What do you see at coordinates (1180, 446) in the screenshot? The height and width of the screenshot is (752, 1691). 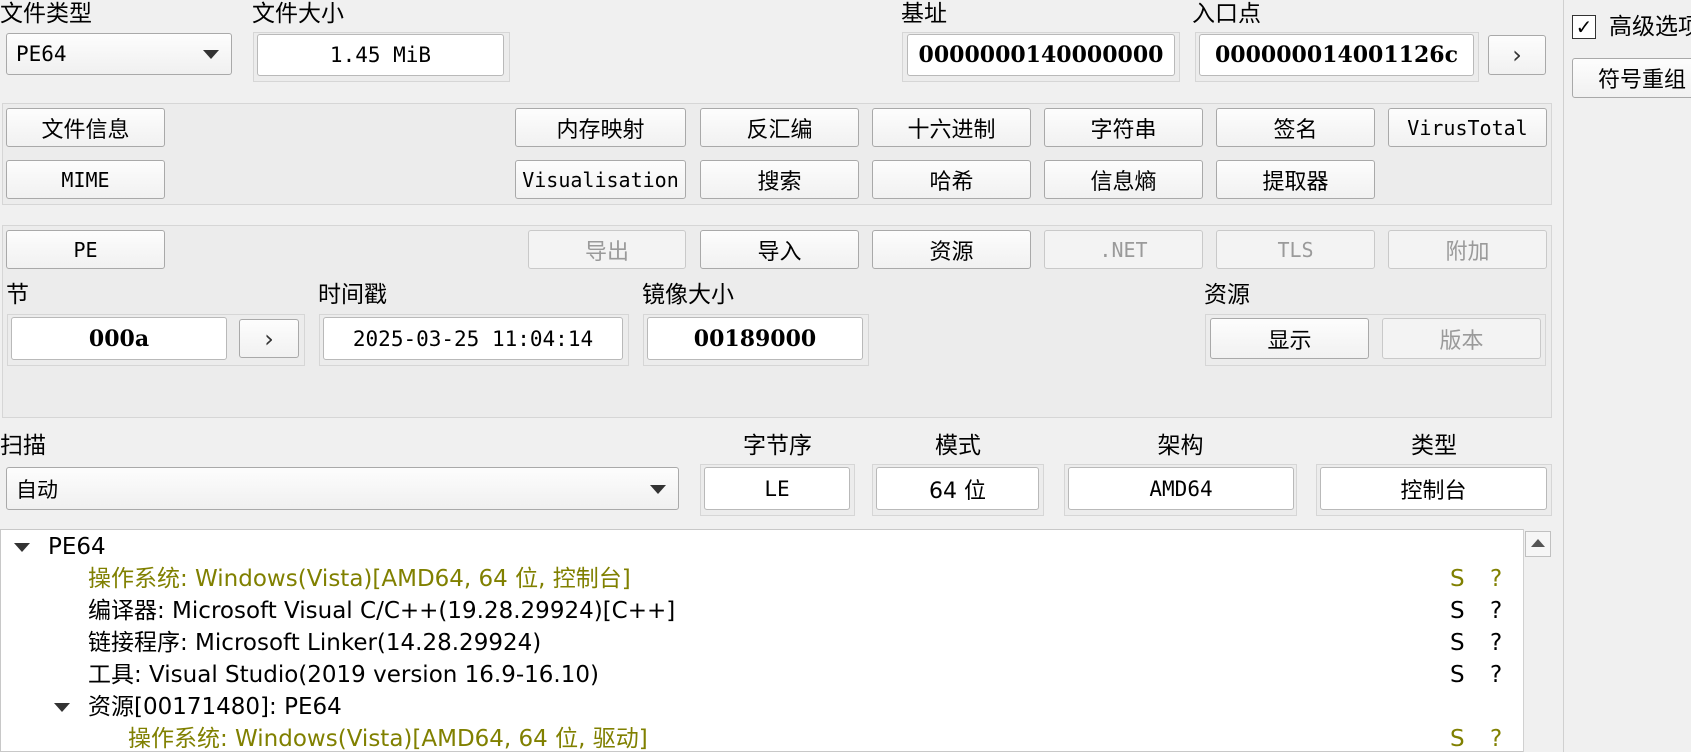 I see `arch-label: 架构` at bounding box center [1180, 446].